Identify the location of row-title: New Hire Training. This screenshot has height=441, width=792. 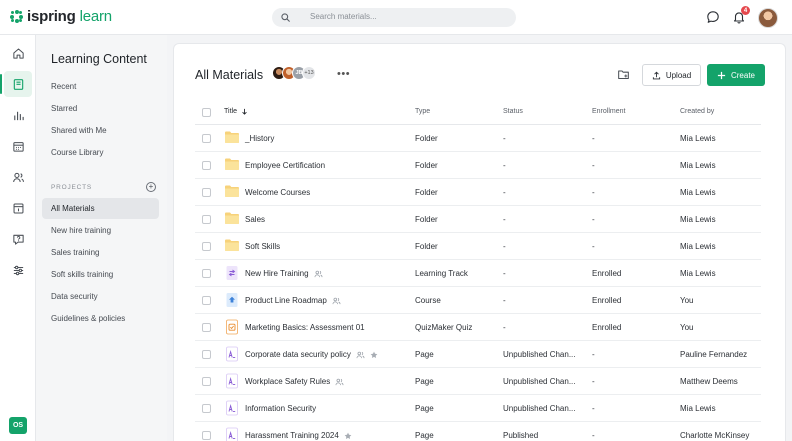
(284, 273).